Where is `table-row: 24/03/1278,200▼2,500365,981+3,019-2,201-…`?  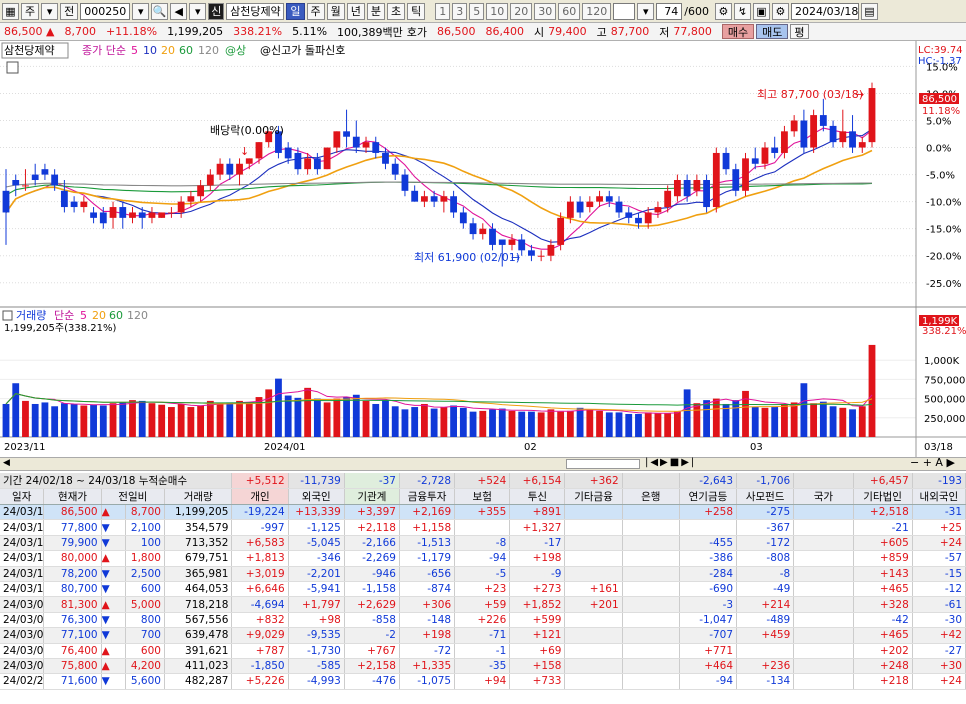 table-row: 24/03/1278,200▼2,500365,981+3,019-2,201-… is located at coordinates (483, 574).